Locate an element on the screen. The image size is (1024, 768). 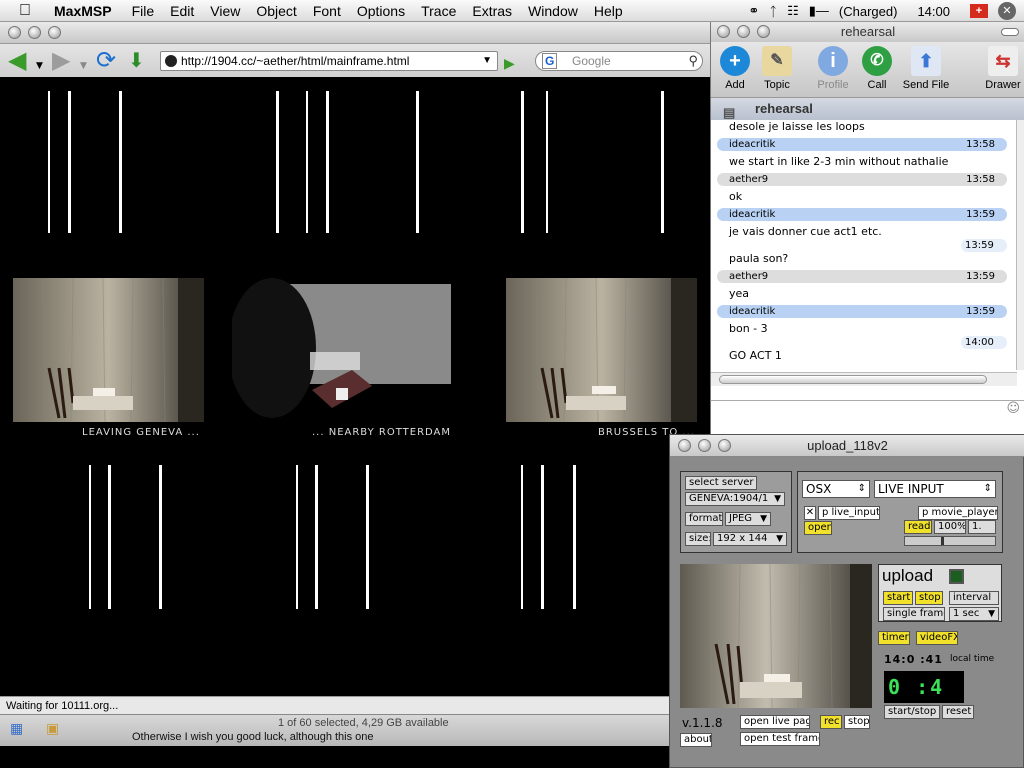
rec-stop-button: stop is located at coordinates (857, 722).